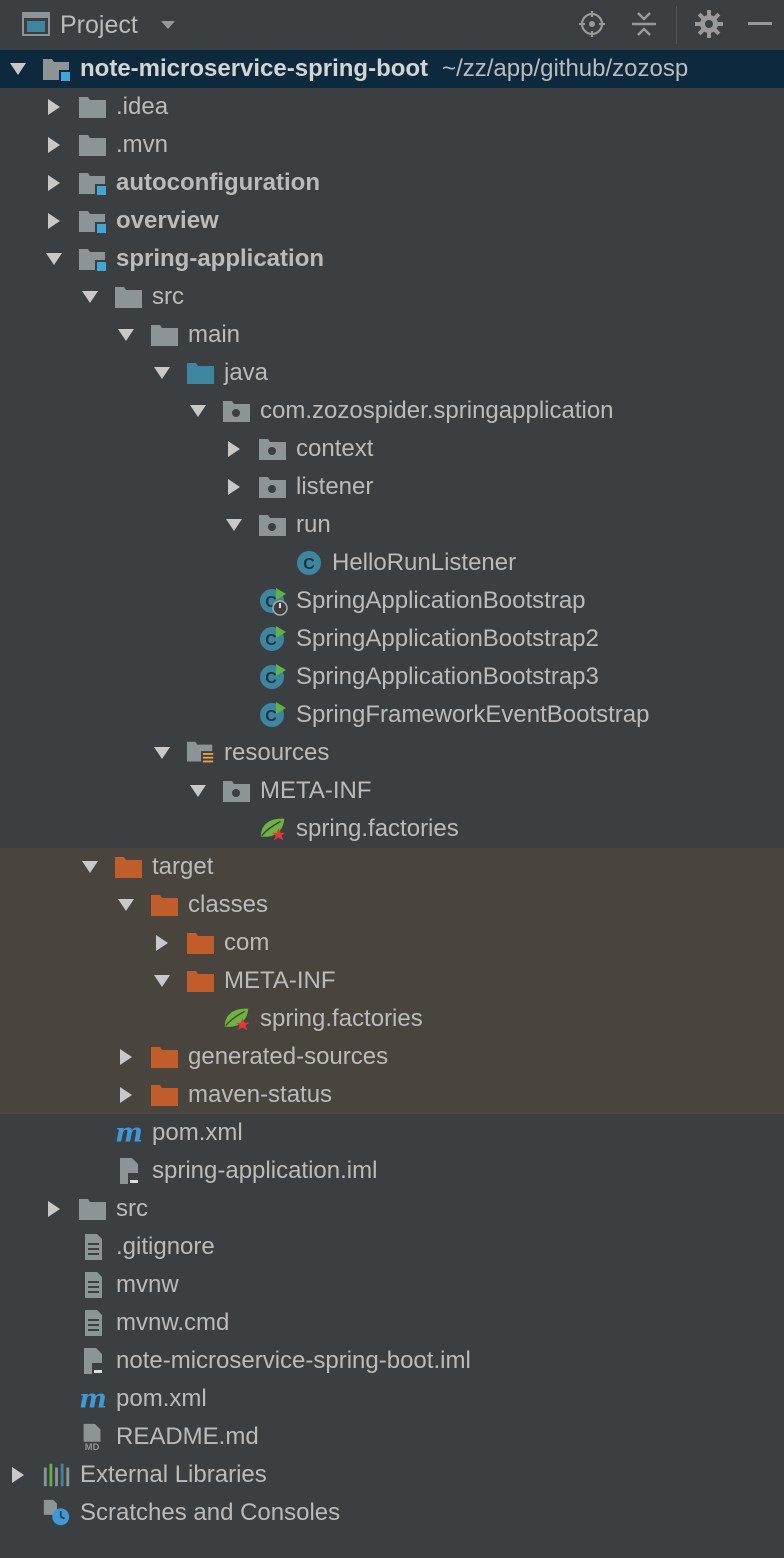  I want to click on tree-row-target-spring-factories: spring.factories, so click(392, 1019).